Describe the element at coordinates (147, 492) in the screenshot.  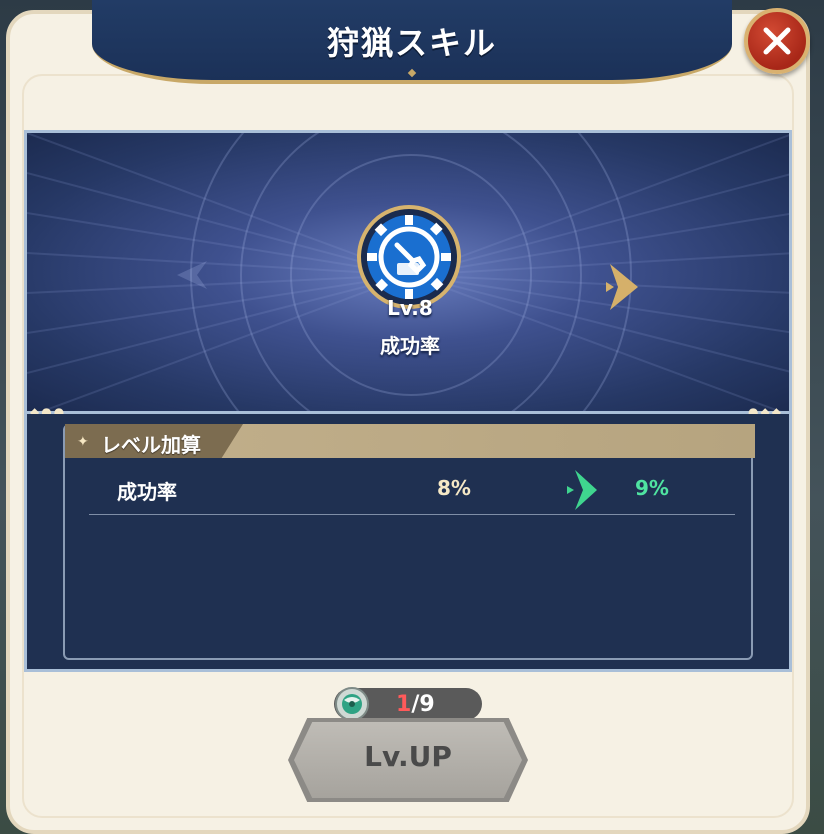
I see `bonus-row-label: 成功率` at that location.